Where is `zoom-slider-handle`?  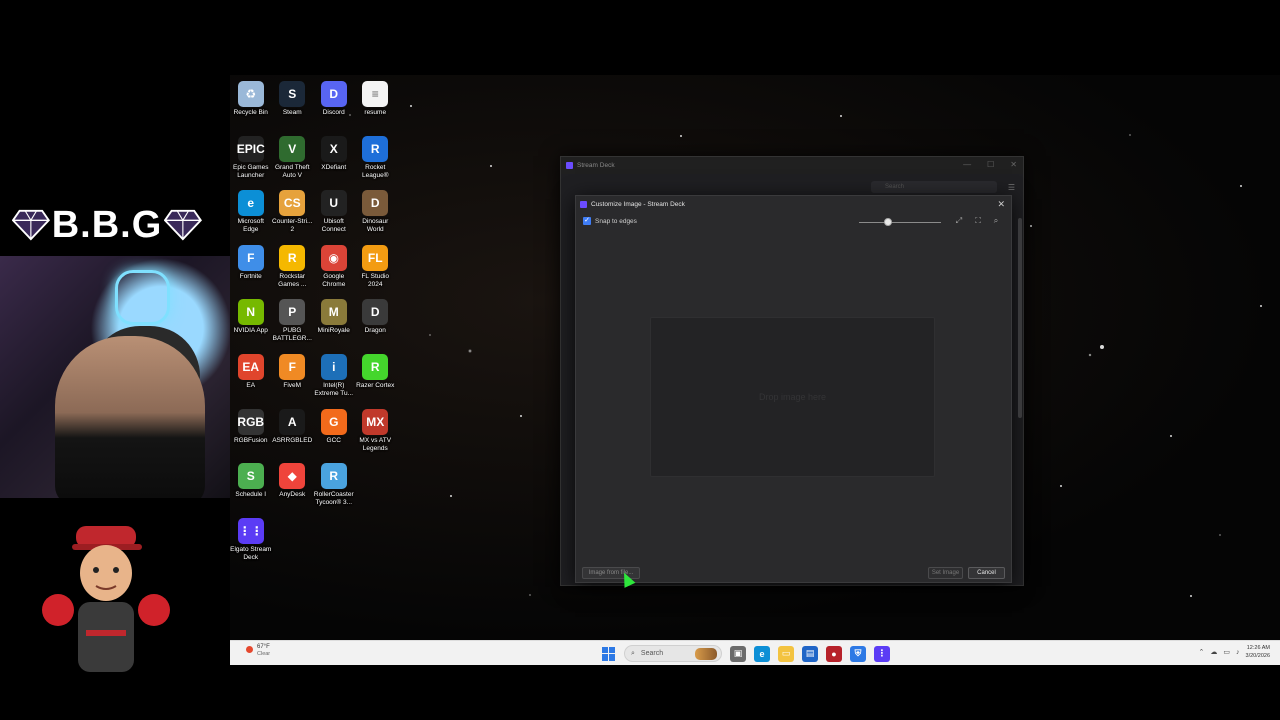
zoom-slider-handle is located at coordinates (887, 222).